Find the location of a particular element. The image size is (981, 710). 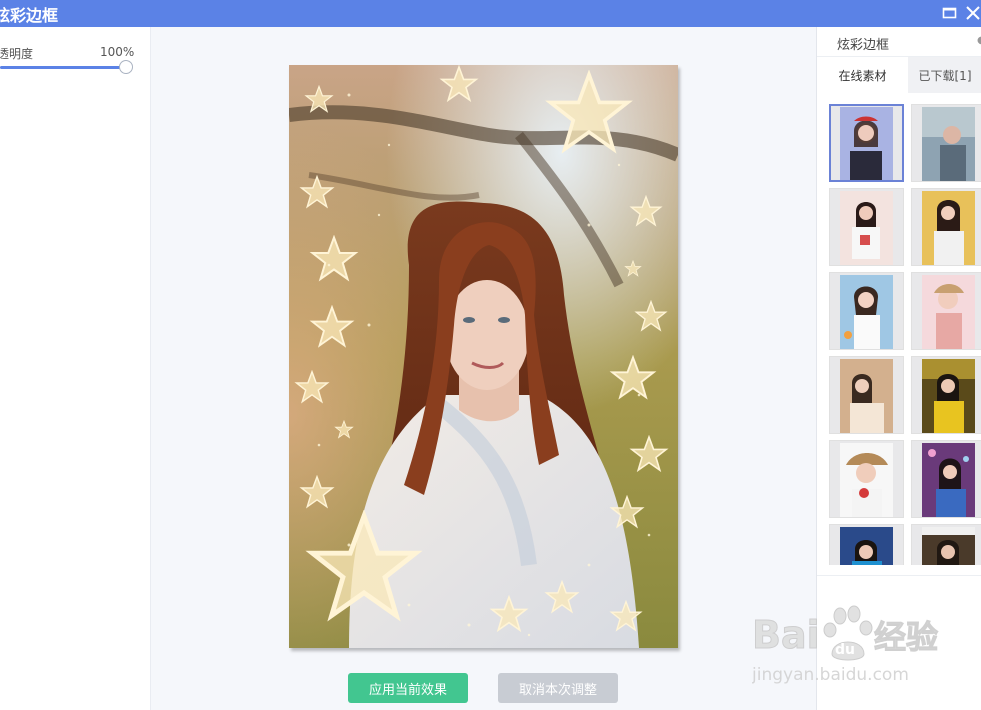

settings-panel: 透明度 100% is located at coordinates (75, 368).